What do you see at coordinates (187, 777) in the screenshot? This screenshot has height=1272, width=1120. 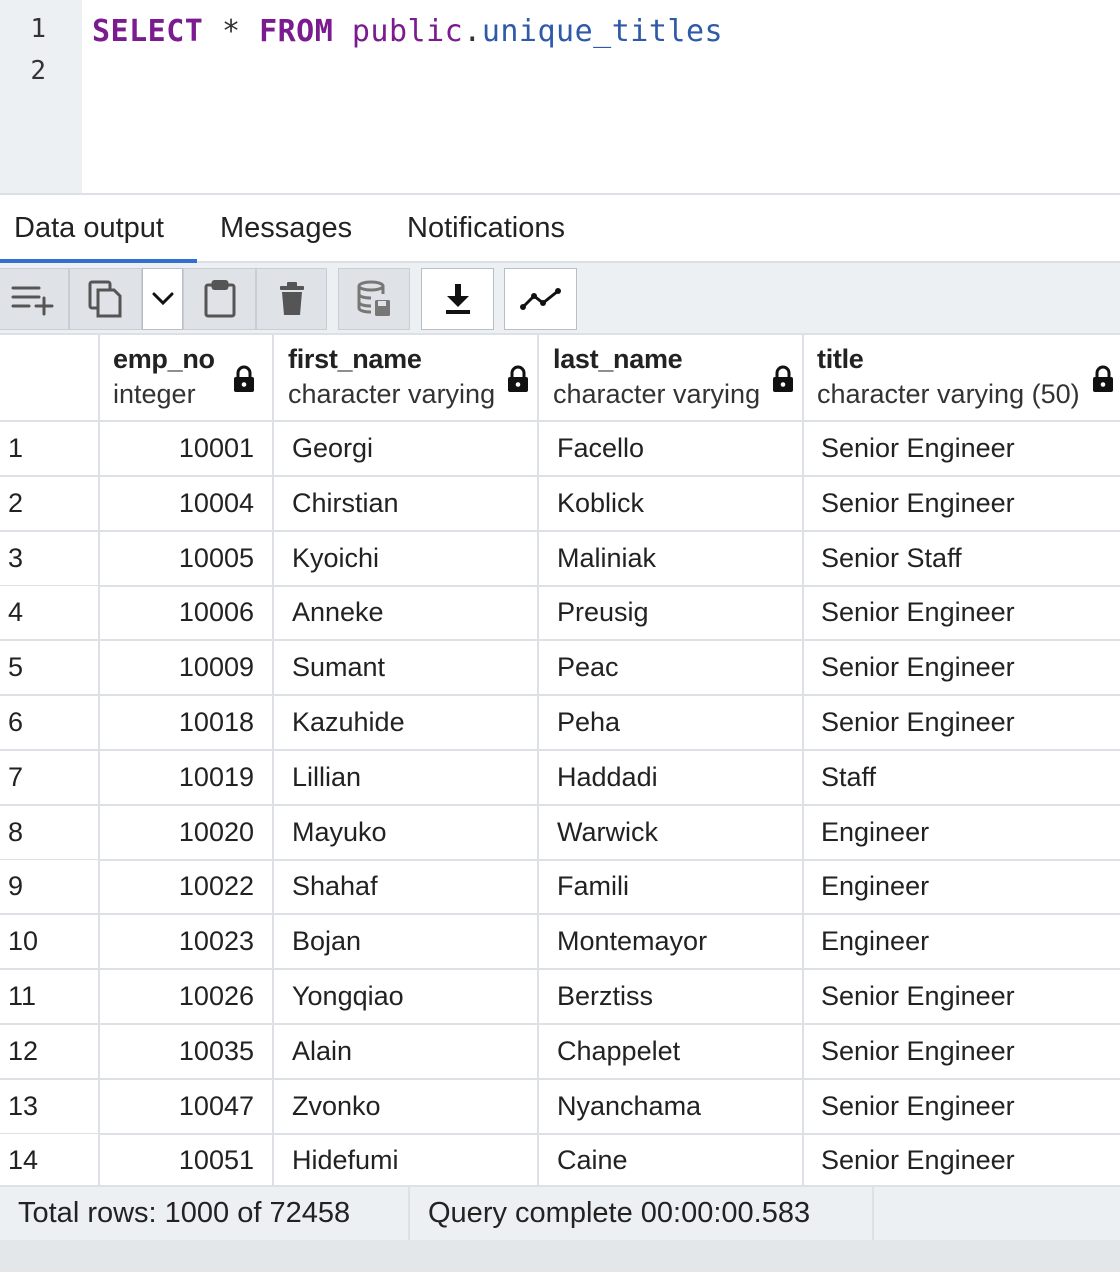 I see `cell-emp-no: 10019` at bounding box center [187, 777].